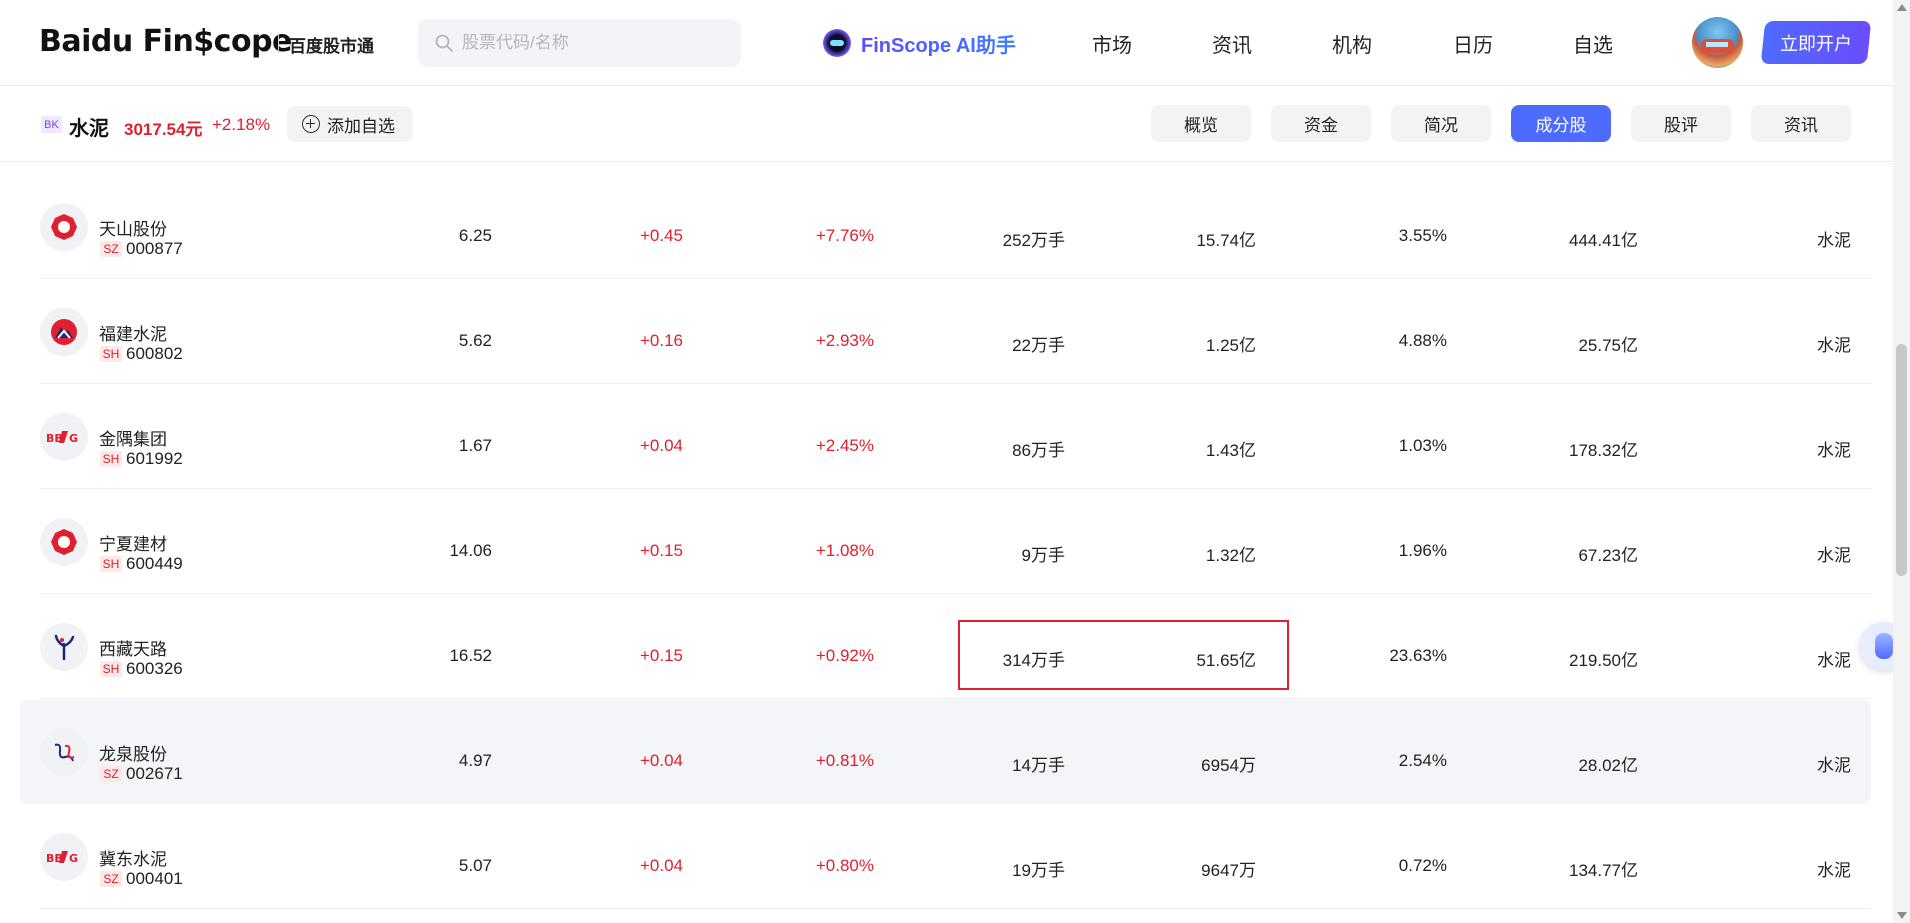 This screenshot has width=1910, height=923. What do you see at coordinates (1112, 43) in the screenshot?
I see `nav-market: 市场` at bounding box center [1112, 43].